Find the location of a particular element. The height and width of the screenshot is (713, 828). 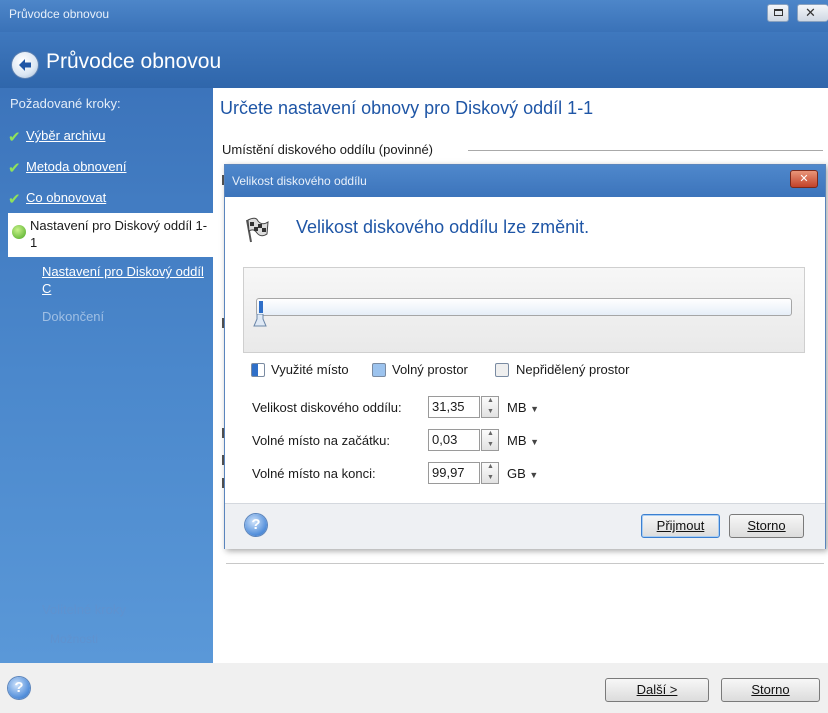

partition-size-spinner is located at coordinates (490, 407).